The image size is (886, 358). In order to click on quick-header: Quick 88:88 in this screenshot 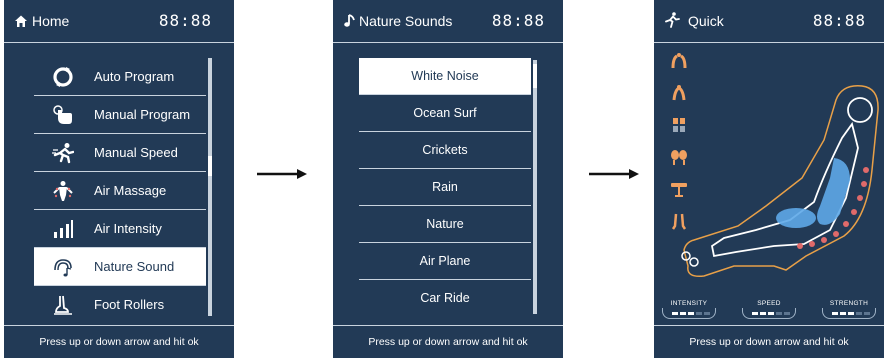, I will do `click(769, 21)`.